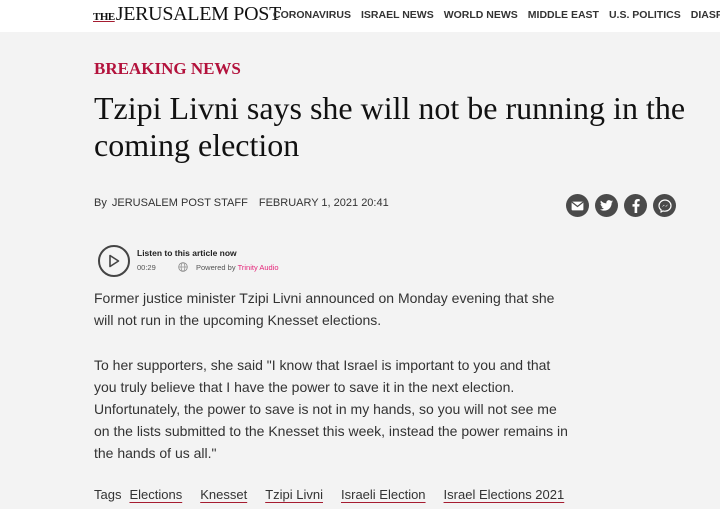 The width and height of the screenshot is (720, 509). What do you see at coordinates (294, 494) in the screenshot?
I see `tag-tzipi-livni: Tzipi Livni` at bounding box center [294, 494].